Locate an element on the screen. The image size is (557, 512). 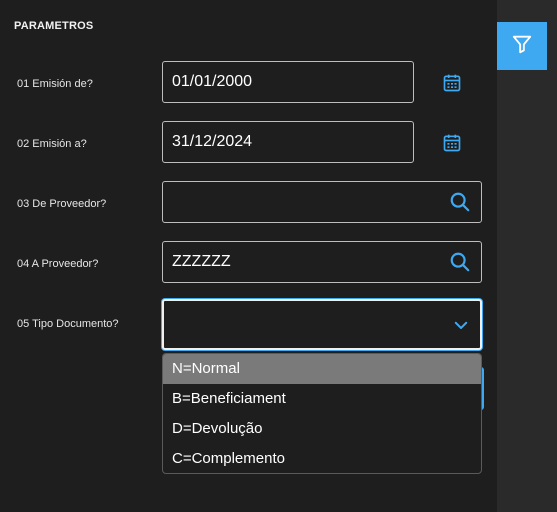
option-complemento: C=Complemento is located at coordinates (322, 458).